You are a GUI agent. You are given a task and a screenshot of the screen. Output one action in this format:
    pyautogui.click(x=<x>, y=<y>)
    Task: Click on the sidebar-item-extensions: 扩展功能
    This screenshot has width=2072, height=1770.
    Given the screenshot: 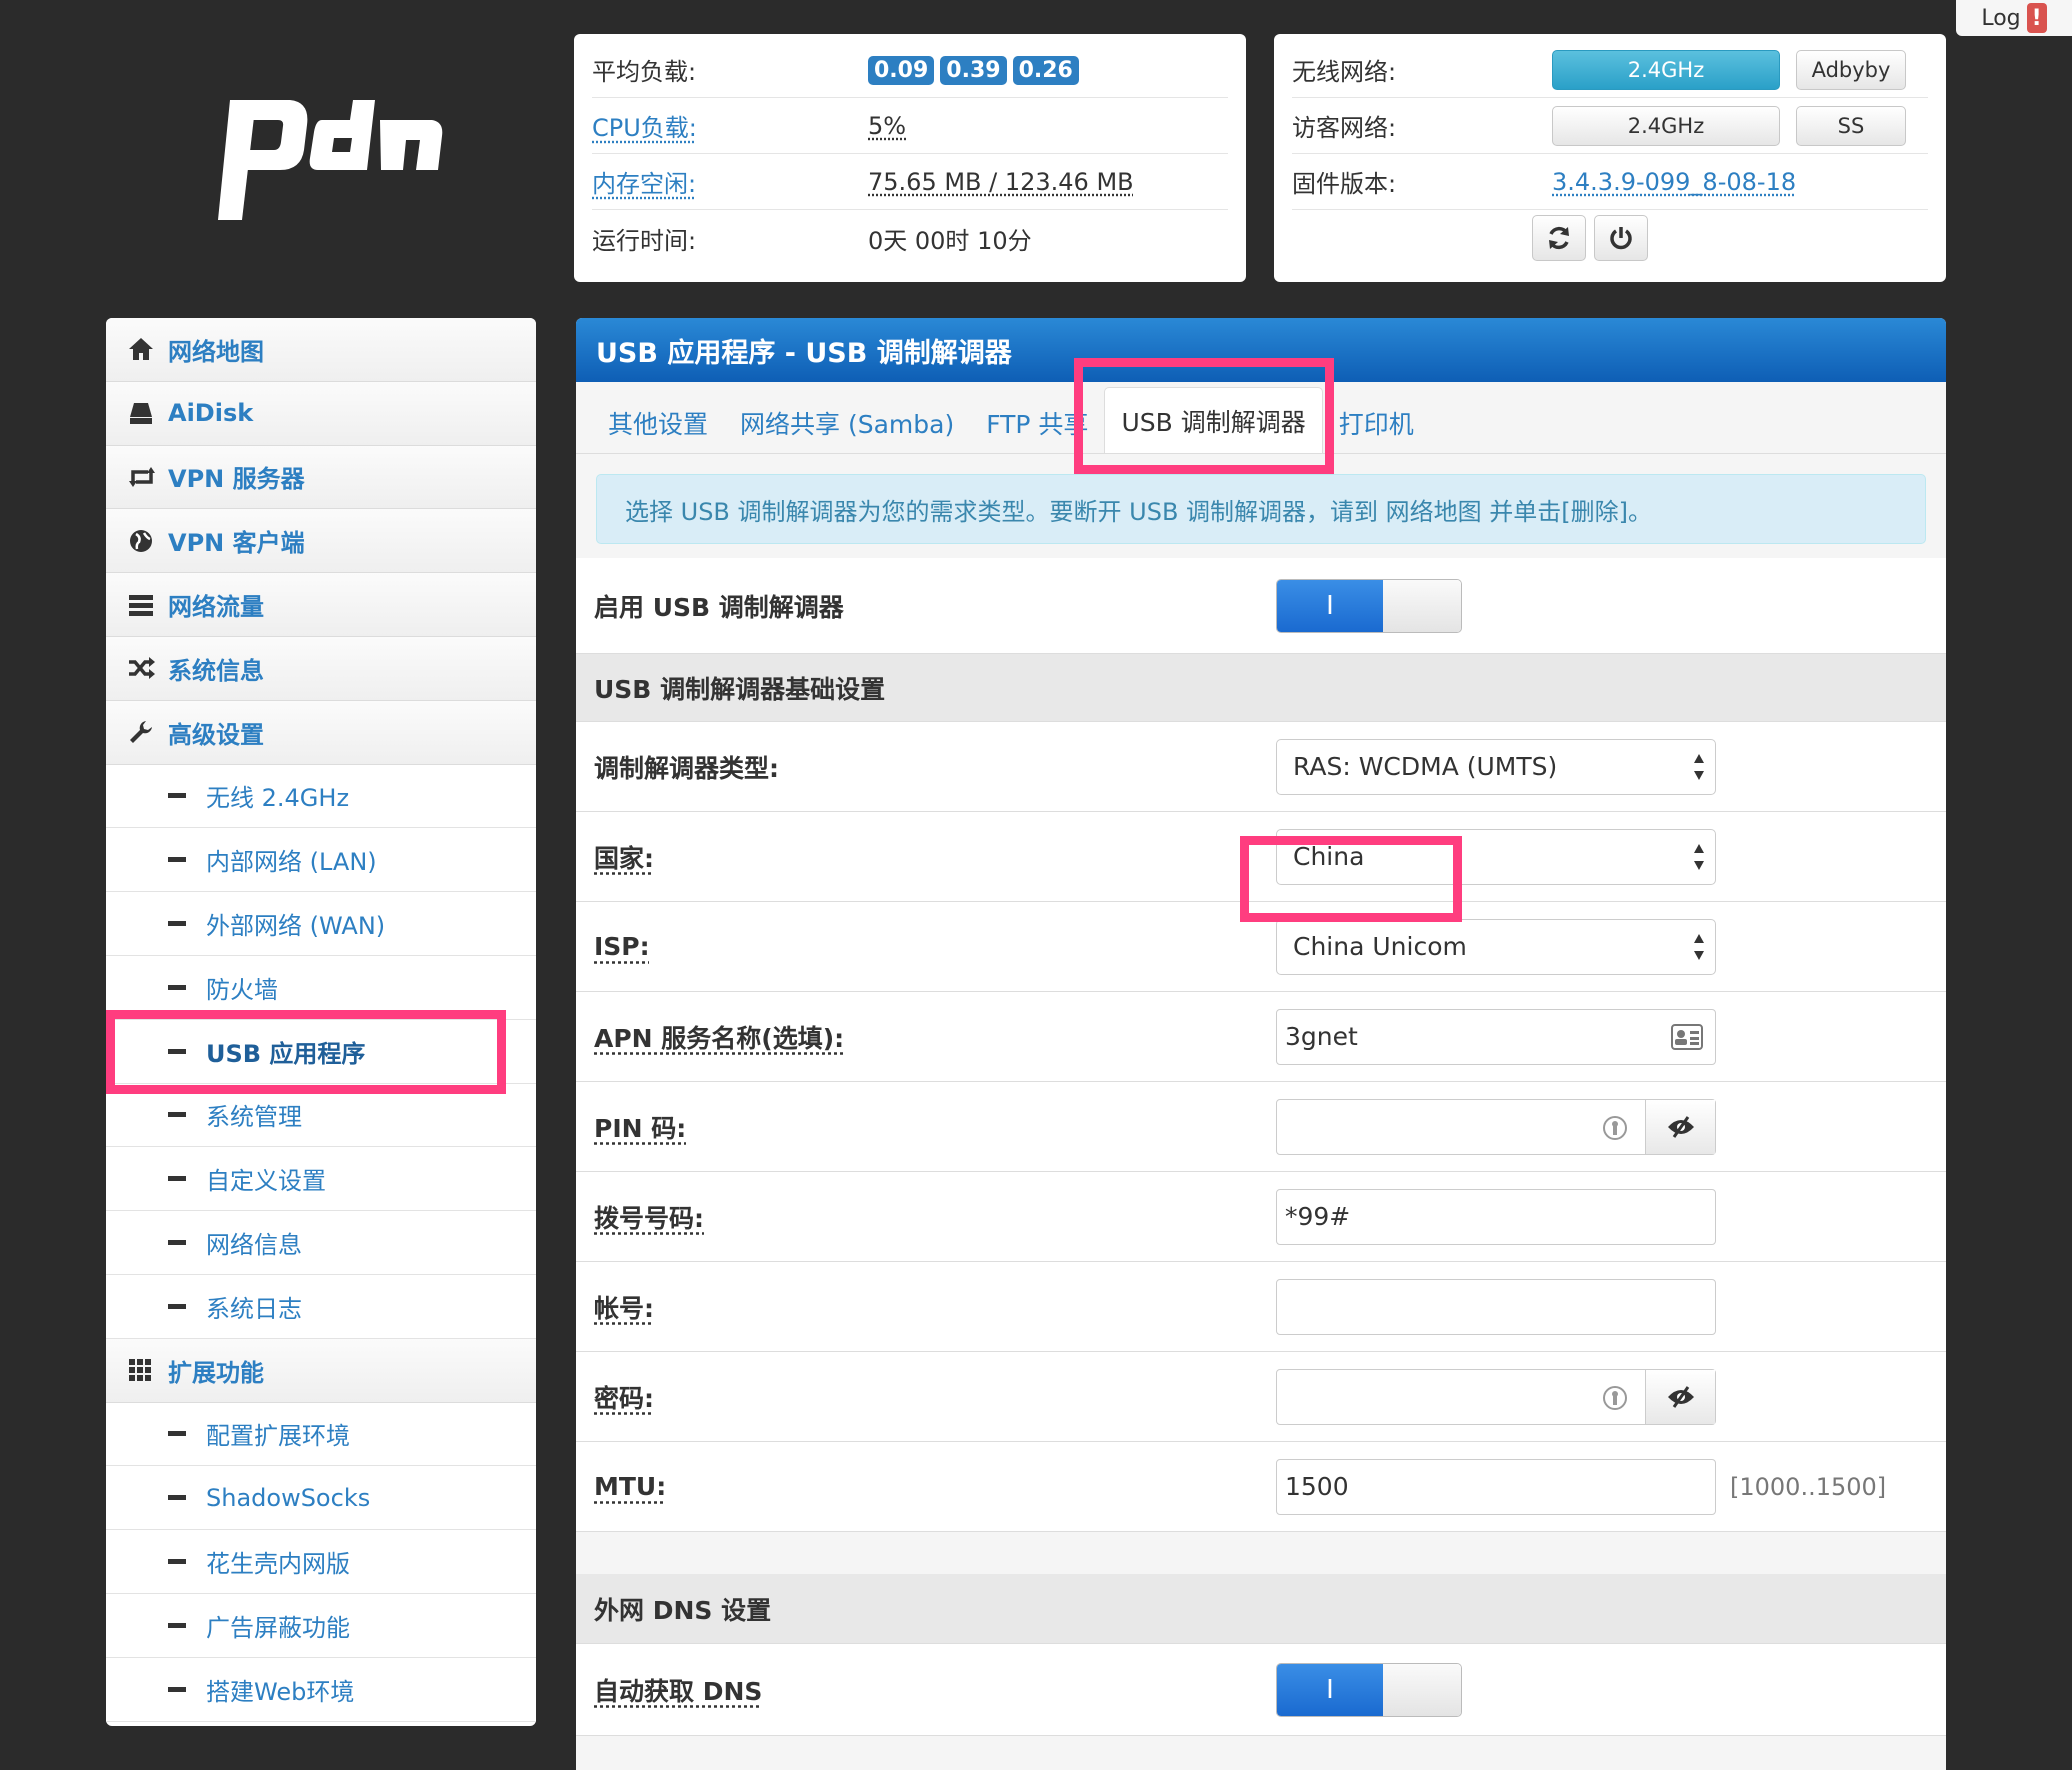 What is the action you would take?
    pyautogui.click(x=321, y=1370)
    